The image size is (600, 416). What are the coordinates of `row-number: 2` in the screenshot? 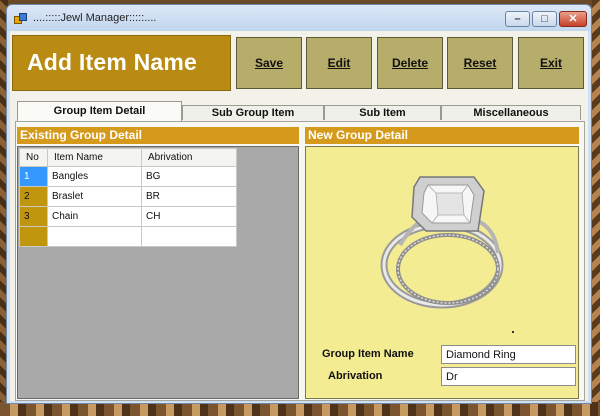 It's located at (33, 196).